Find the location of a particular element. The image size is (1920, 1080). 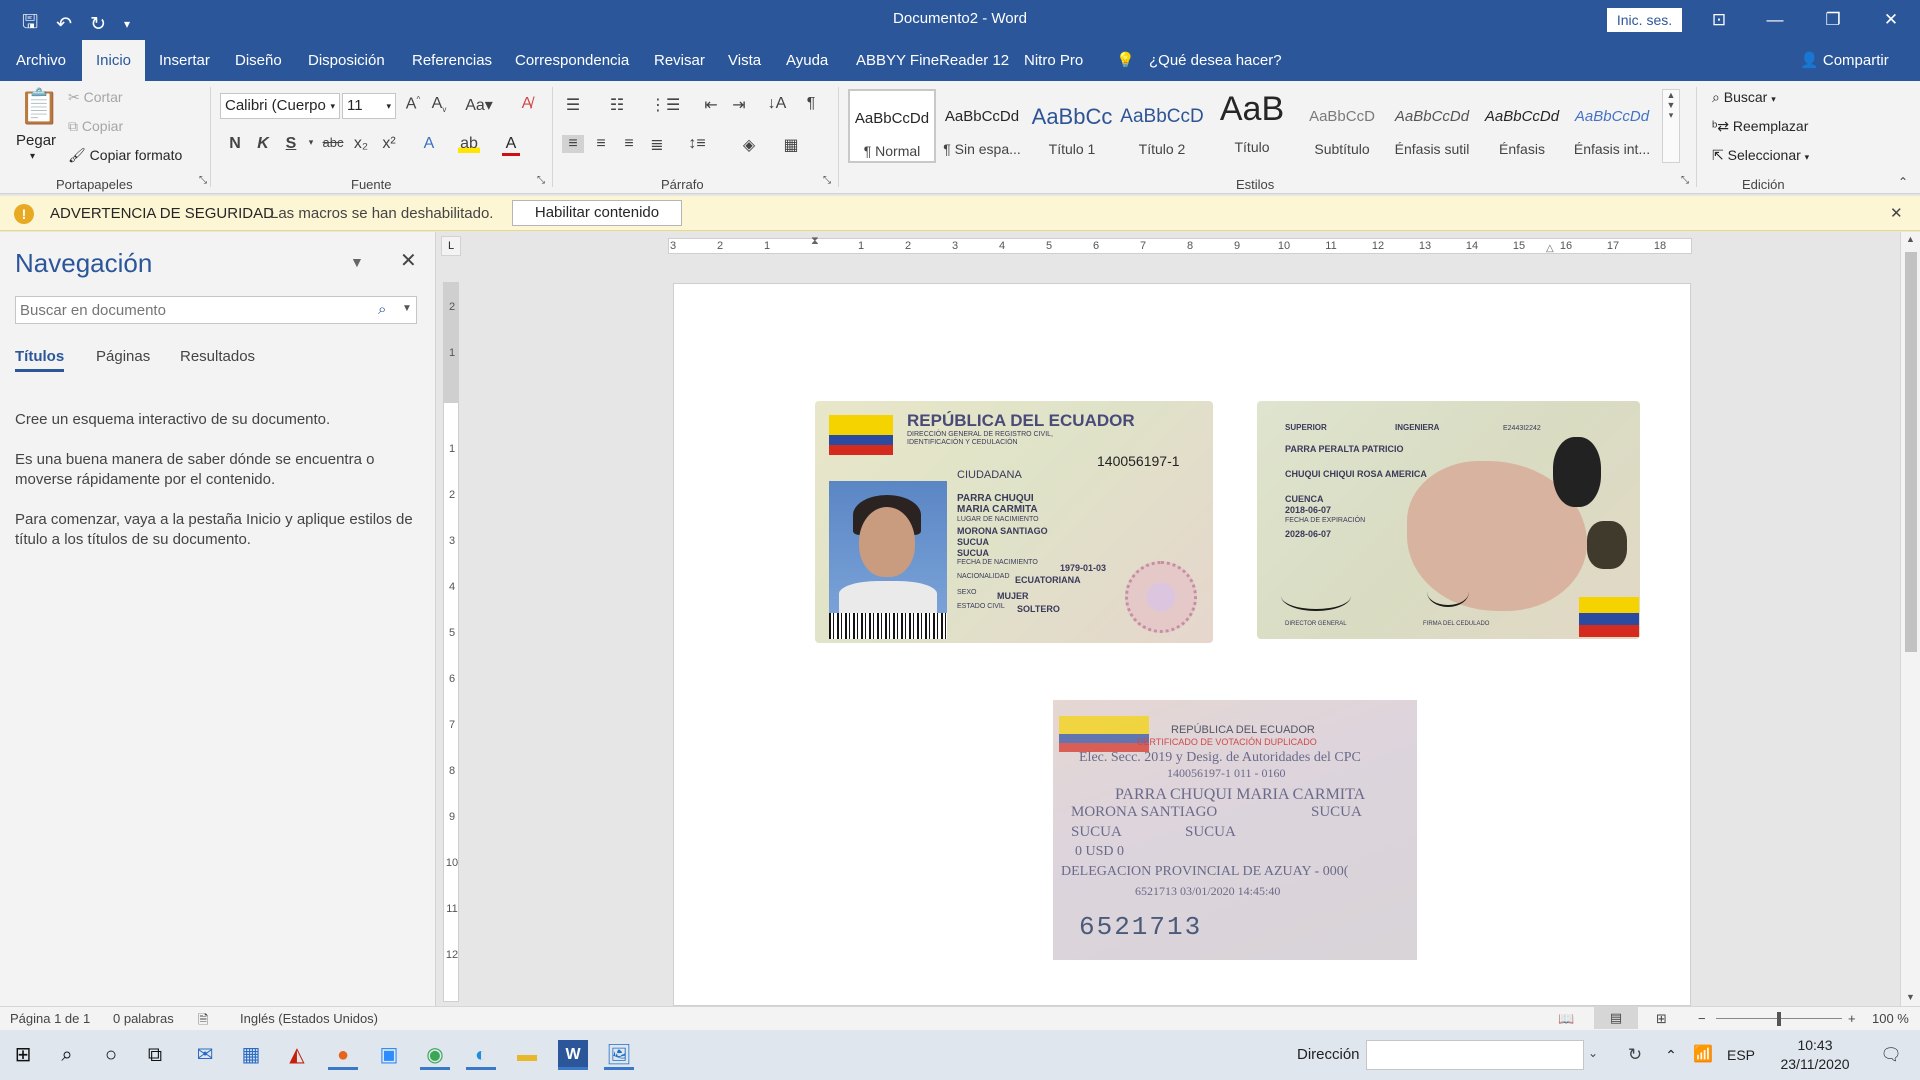

clear-formatting-icon: A̸ is located at coordinates (527, 104).